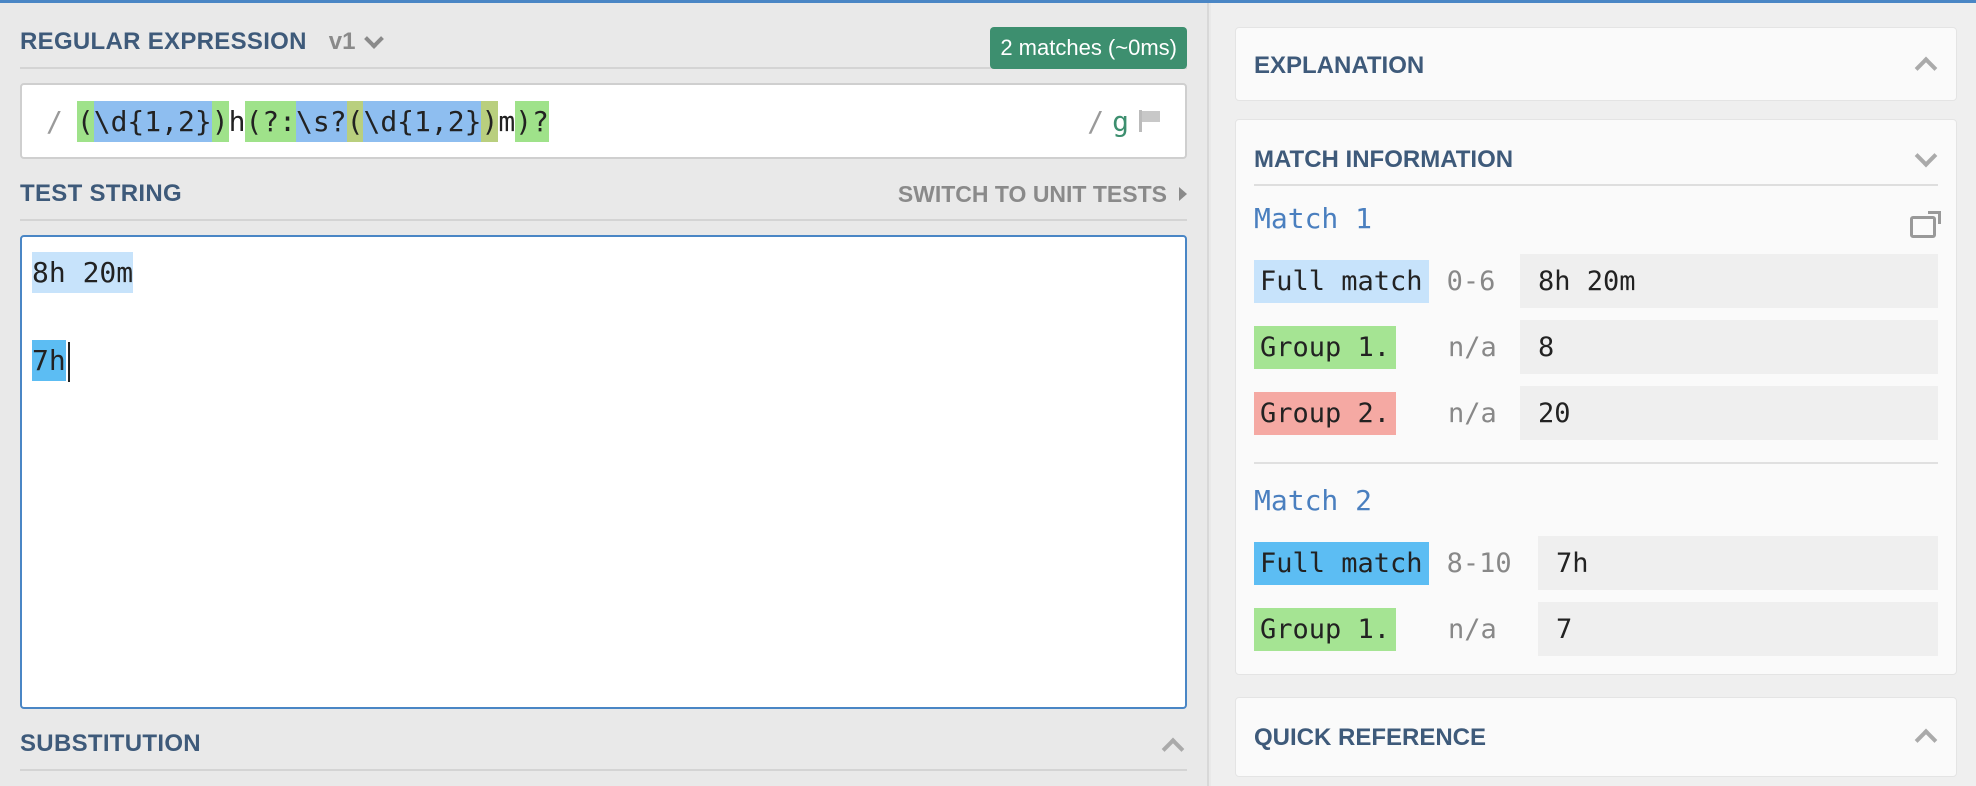 The width and height of the screenshot is (1976, 786). I want to click on switch-label: SWITCH TO UNIT TESTS, so click(1032, 193).